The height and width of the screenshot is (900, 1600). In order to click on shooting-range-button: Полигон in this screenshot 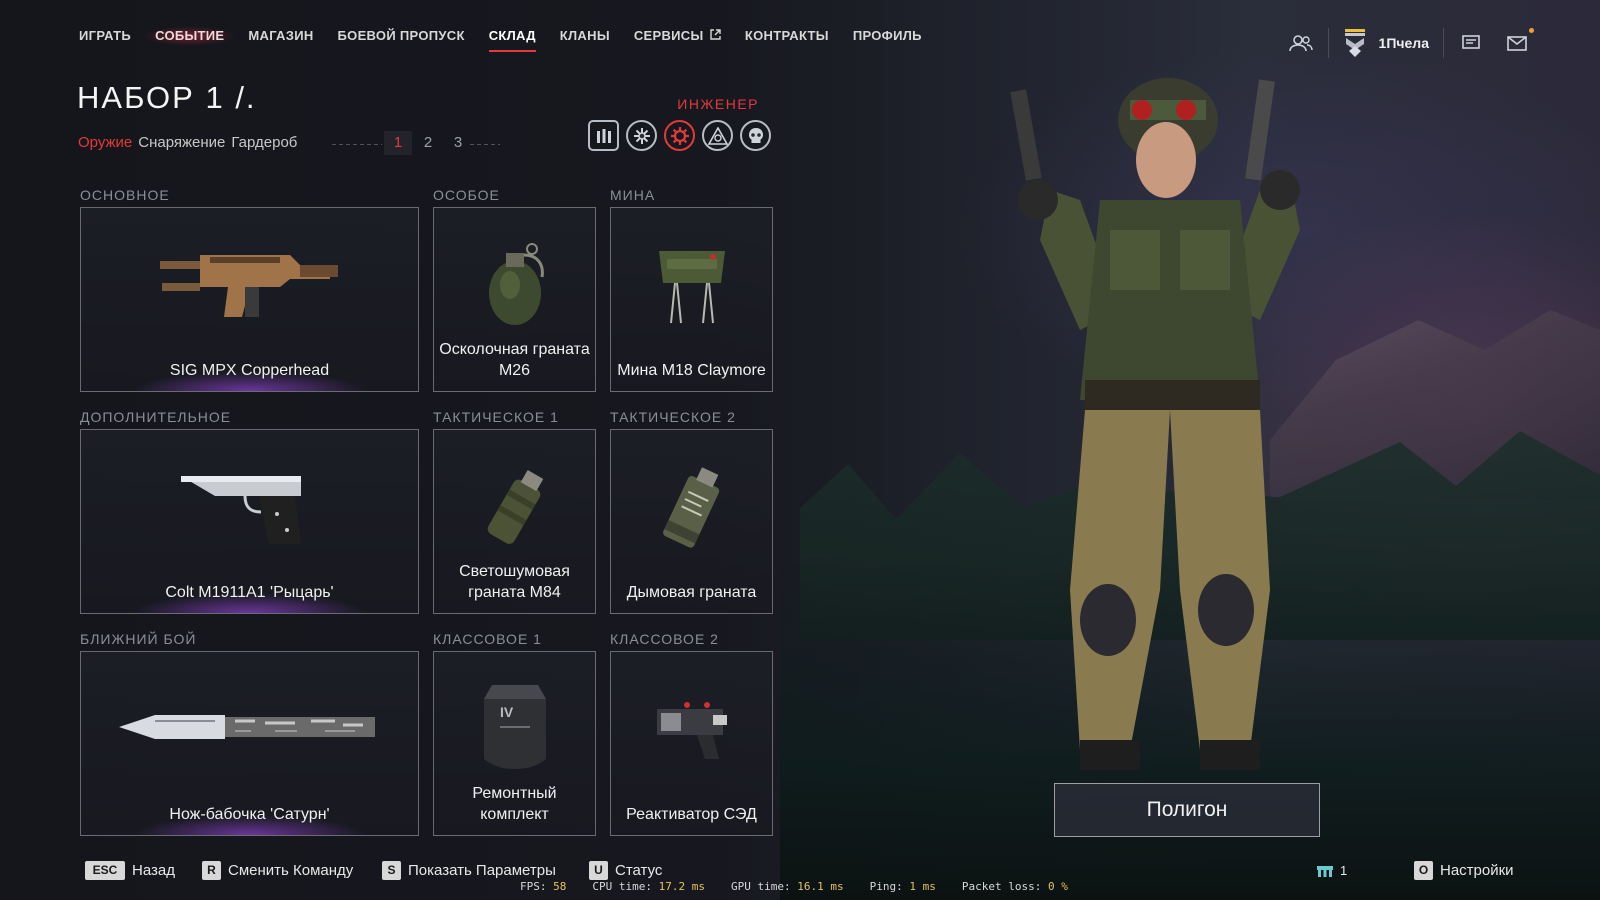, I will do `click(1187, 810)`.